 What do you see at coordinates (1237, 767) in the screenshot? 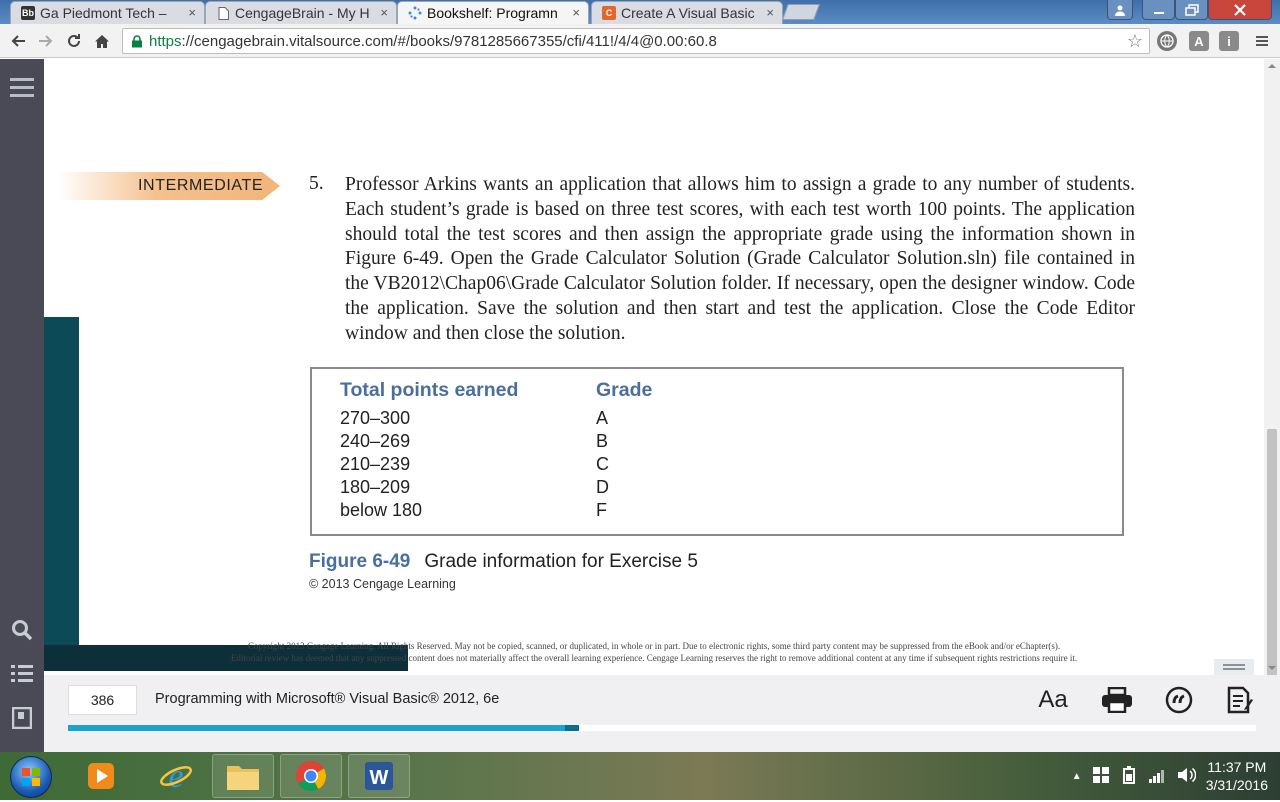
I see `clock-time: 11:37 PM` at bounding box center [1237, 767].